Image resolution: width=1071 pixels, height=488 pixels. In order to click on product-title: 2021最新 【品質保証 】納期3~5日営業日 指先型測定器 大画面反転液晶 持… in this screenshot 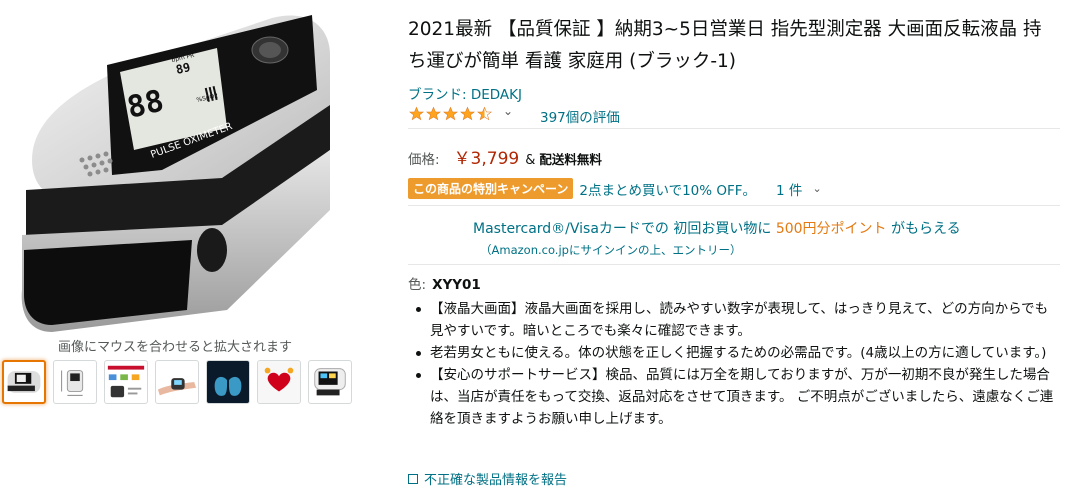, I will do `click(725, 45)`.